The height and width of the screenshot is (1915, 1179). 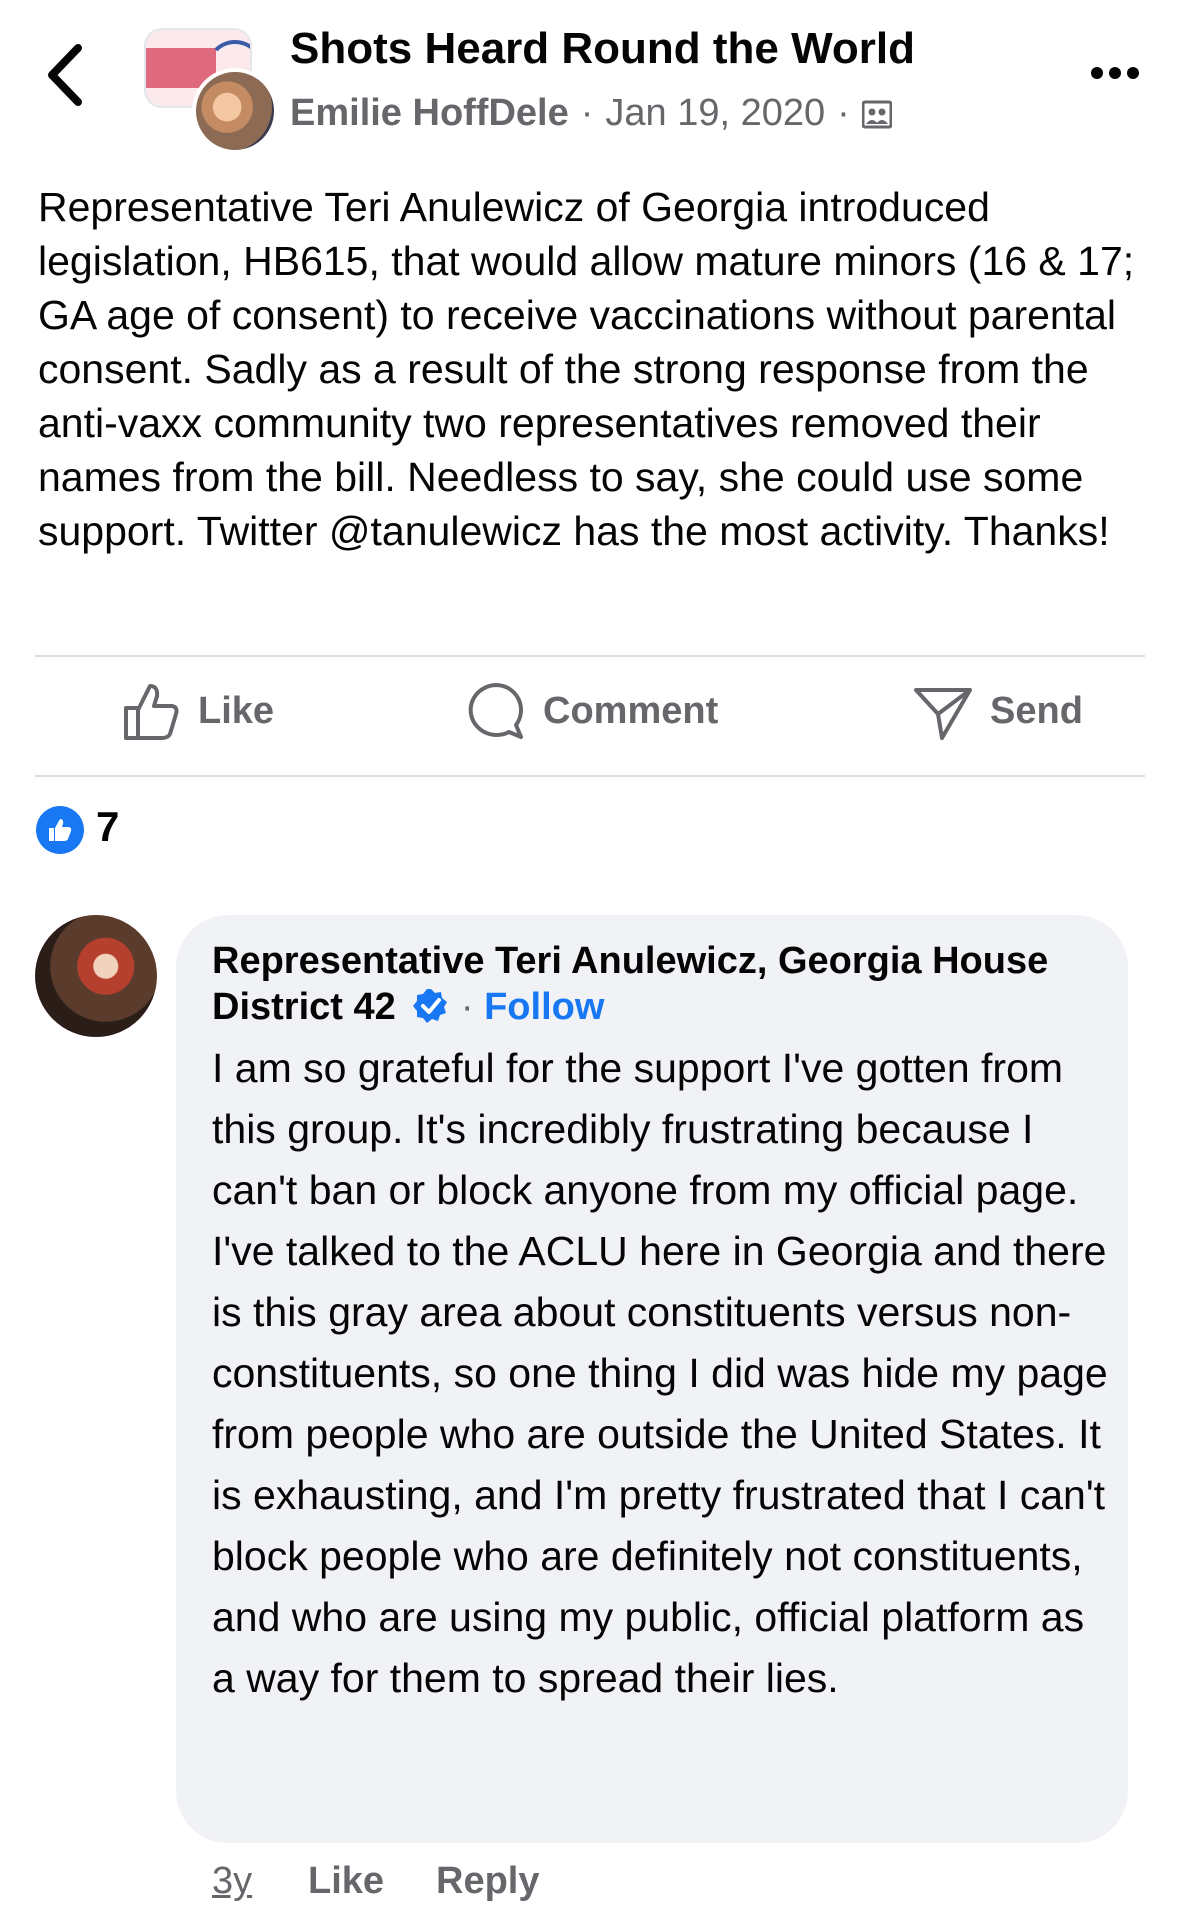 What do you see at coordinates (631, 710) in the screenshot?
I see `comment-label: Comment` at bounding box center [631, 710].